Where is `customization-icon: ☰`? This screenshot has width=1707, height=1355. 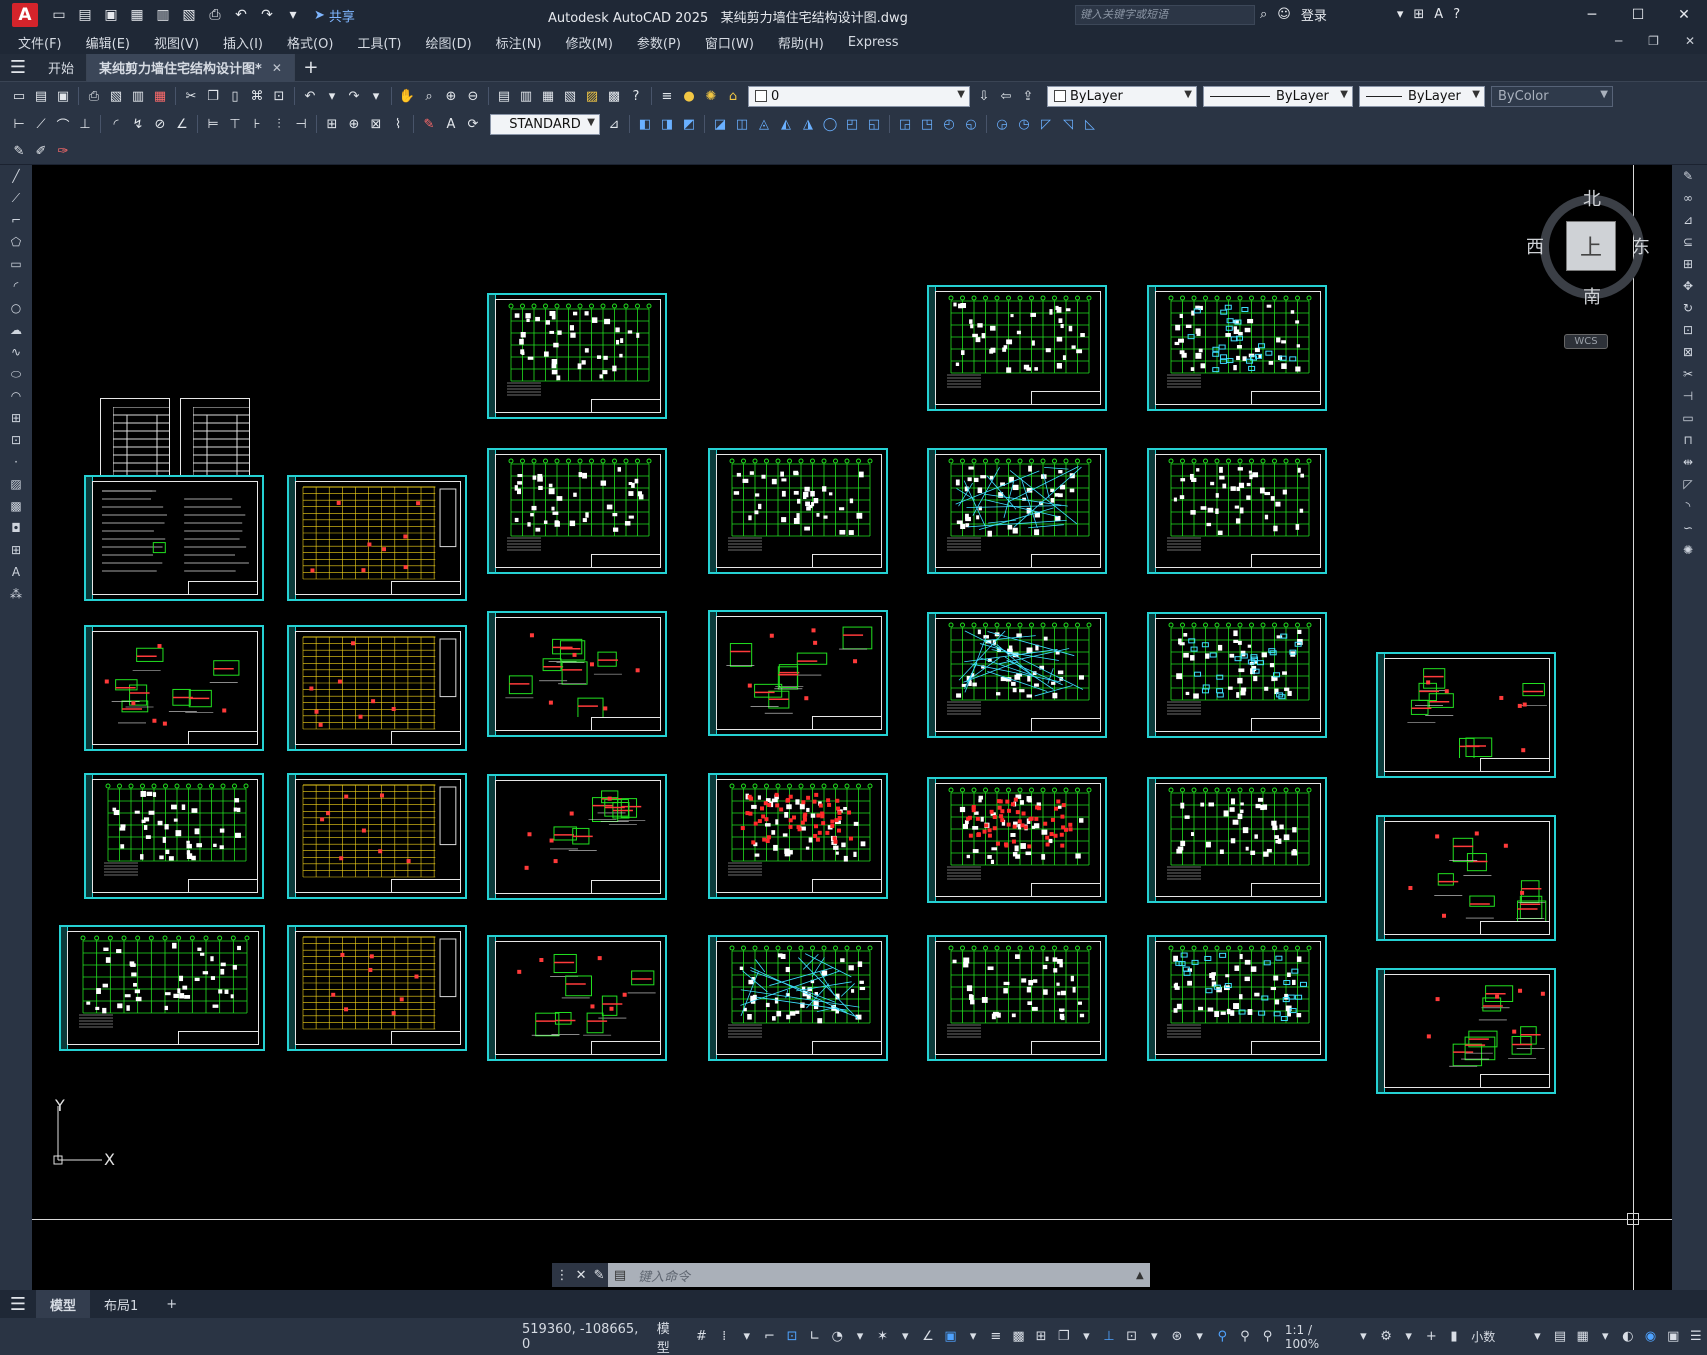
customization-icon: ☰ is located at coordinates (1696, 1337).